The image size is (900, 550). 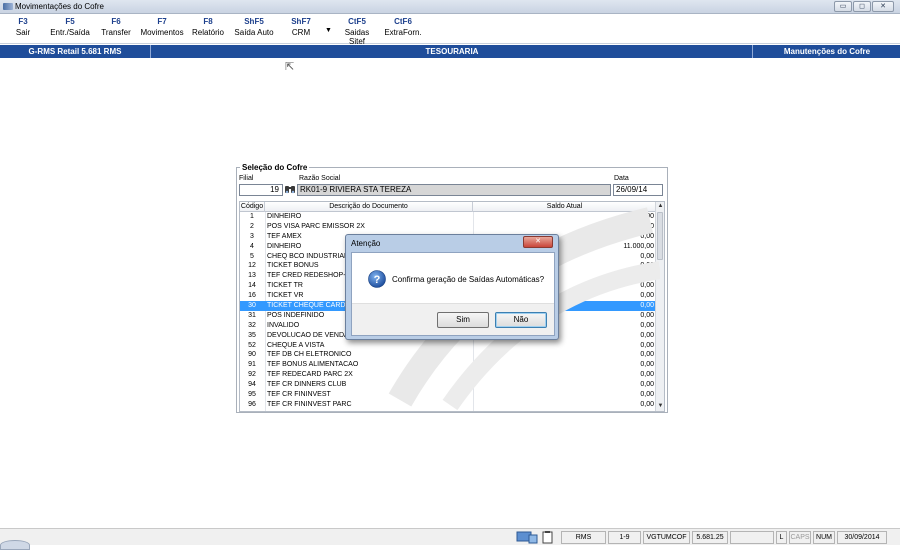 I want to click on toolbar-button-relatorio: F8 Relatório, so click(x=208, y=27).